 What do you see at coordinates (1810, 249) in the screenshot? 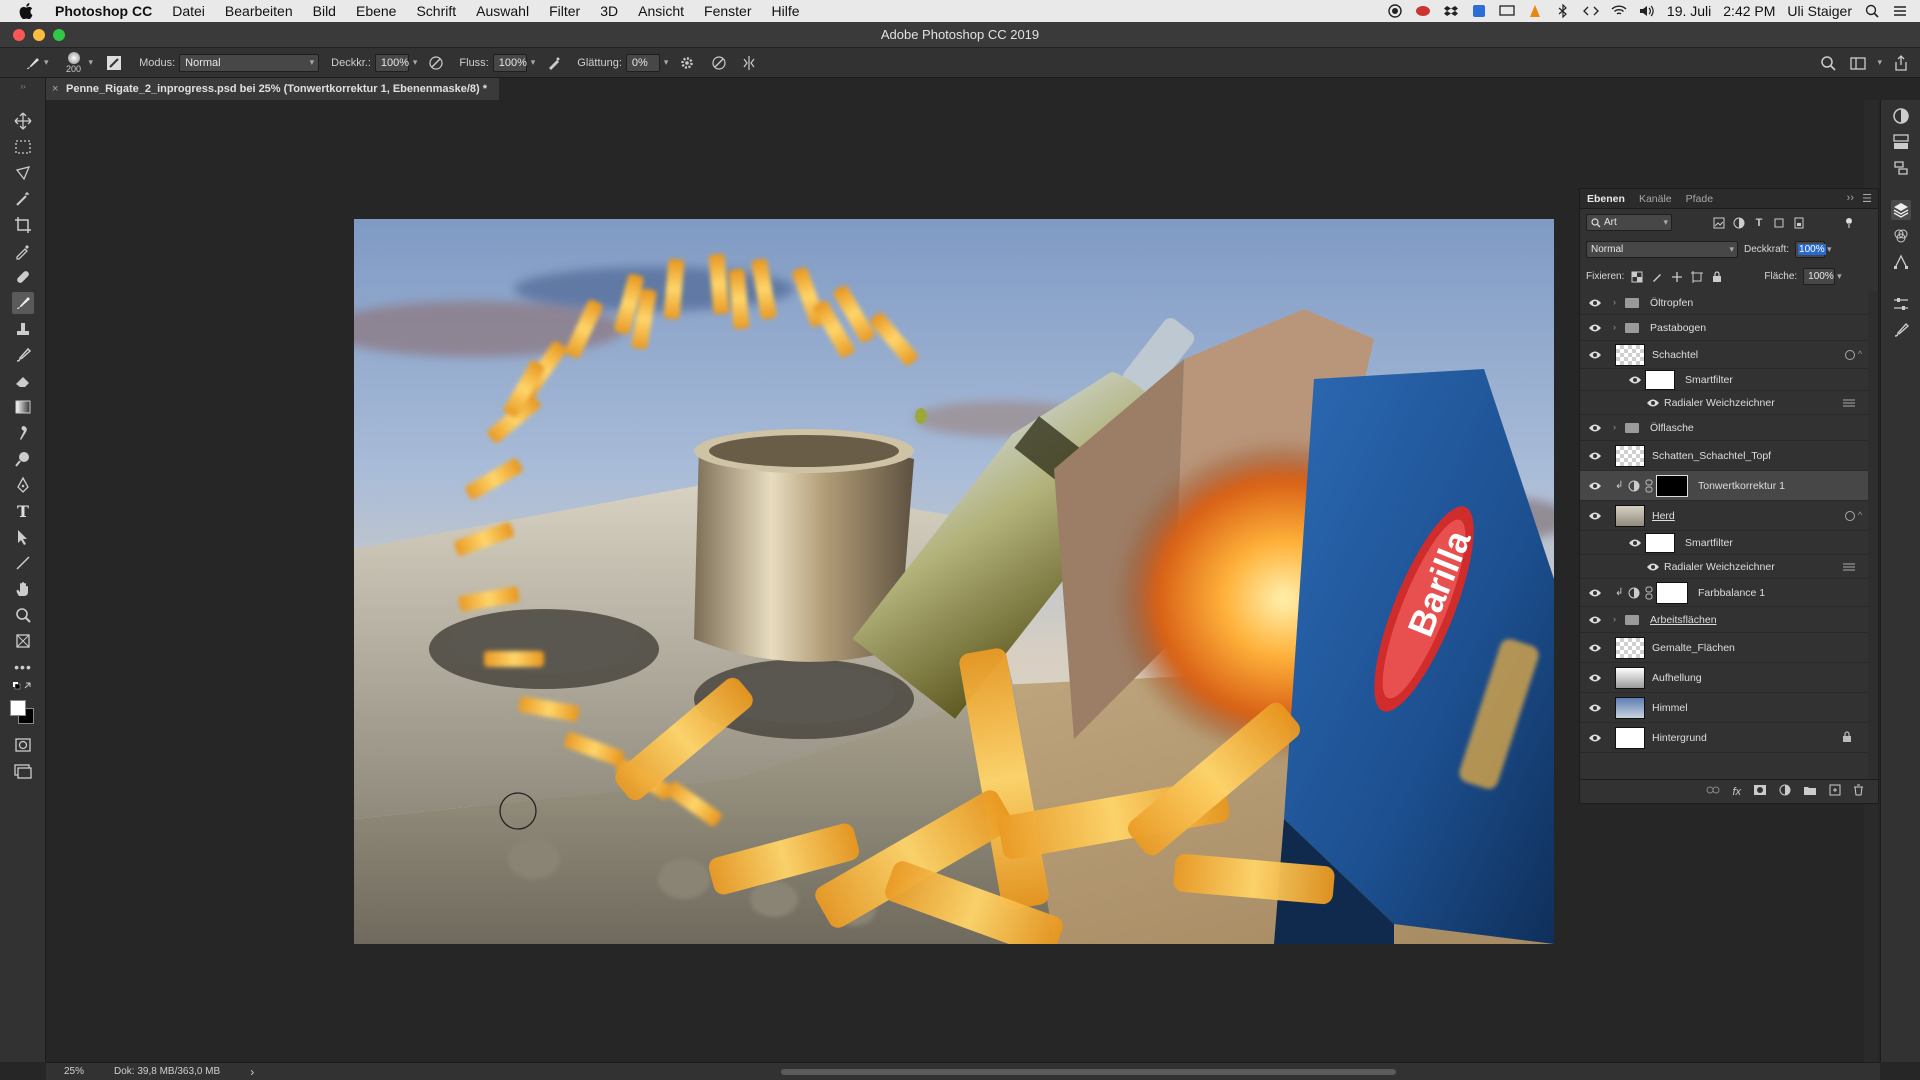
I see `layer-opacity-input: 100%` at bounding box center [1810, 249].